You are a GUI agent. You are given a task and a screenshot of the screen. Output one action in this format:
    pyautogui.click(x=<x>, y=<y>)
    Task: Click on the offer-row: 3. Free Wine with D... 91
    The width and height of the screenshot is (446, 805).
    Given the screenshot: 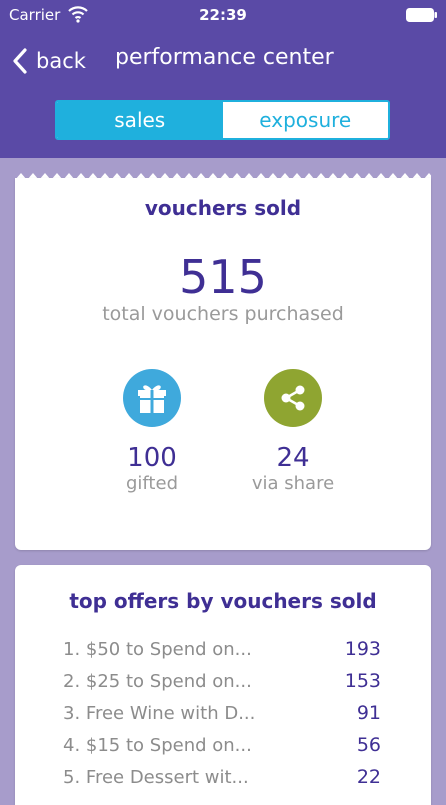 What is the action you would take?
    pyautogui.click(x=222, y=713)
    